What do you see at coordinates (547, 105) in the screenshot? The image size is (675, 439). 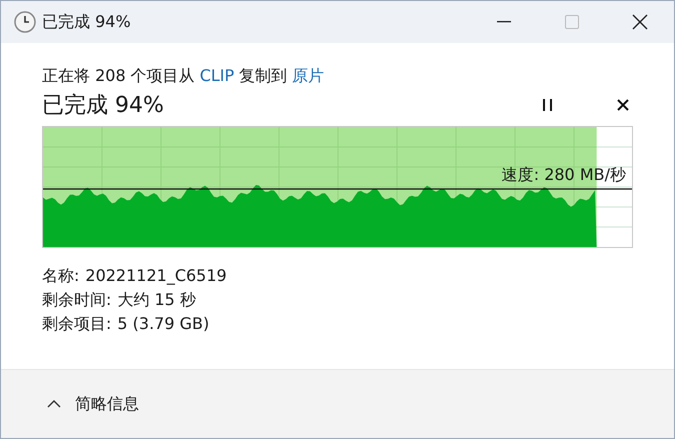 I see `pause-icon` at bounding box center [547, 105].